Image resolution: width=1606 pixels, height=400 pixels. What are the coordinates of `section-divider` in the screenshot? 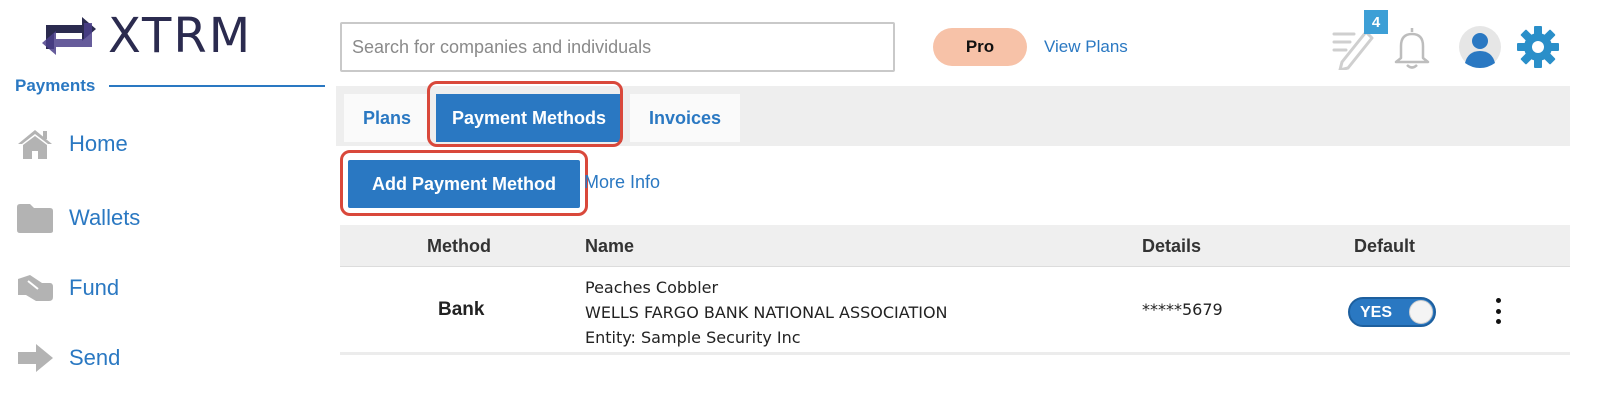 It's located at (217, 86).